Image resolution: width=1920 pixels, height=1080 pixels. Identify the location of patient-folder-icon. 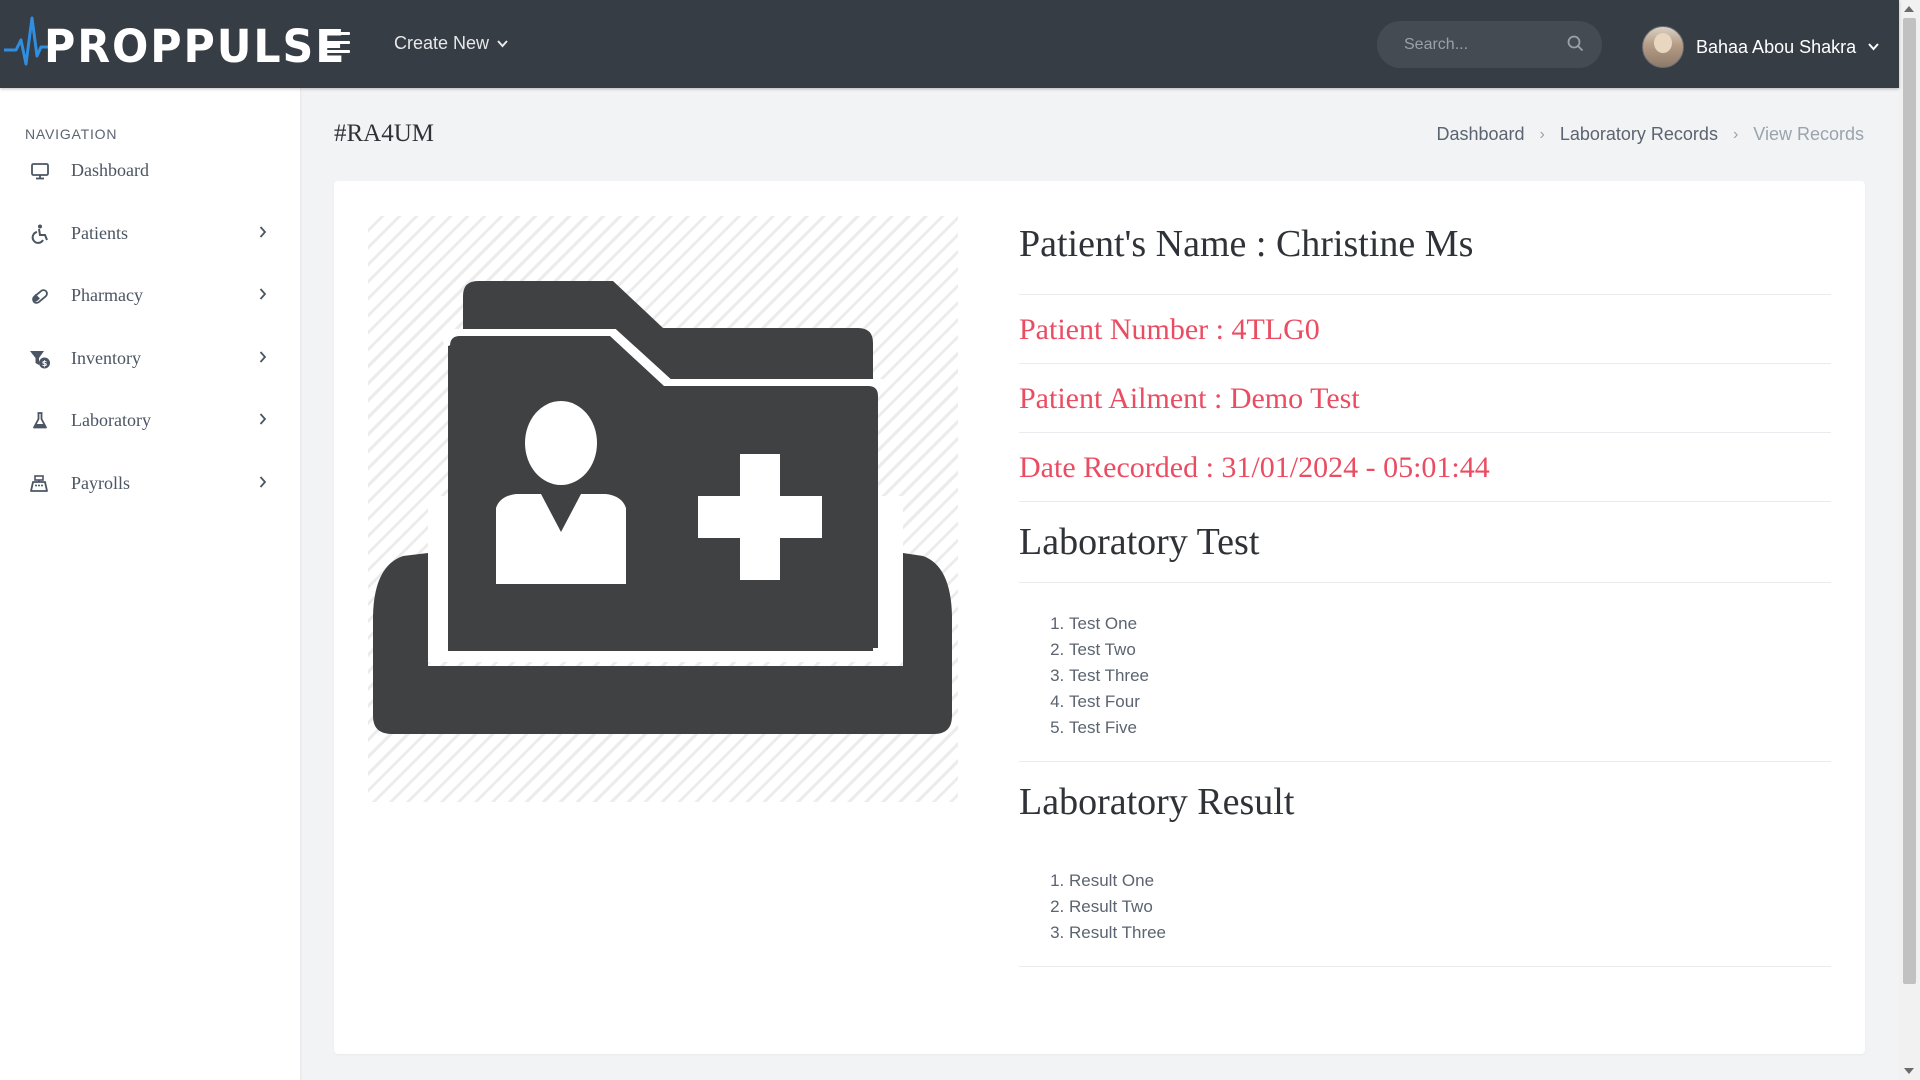
(662, 507).